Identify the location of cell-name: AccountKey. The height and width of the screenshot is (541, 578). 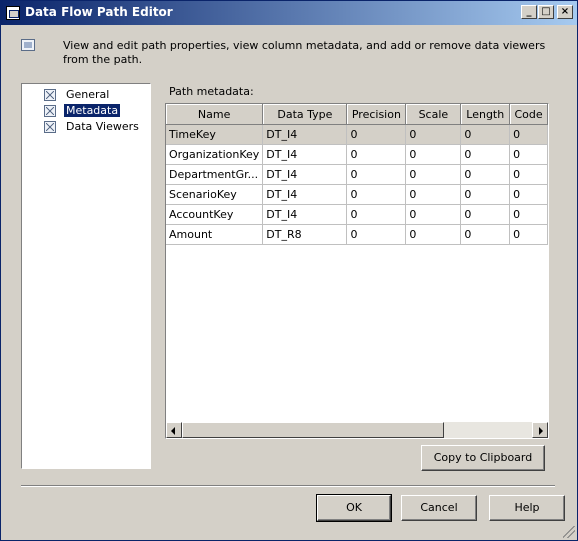
(215, 214).